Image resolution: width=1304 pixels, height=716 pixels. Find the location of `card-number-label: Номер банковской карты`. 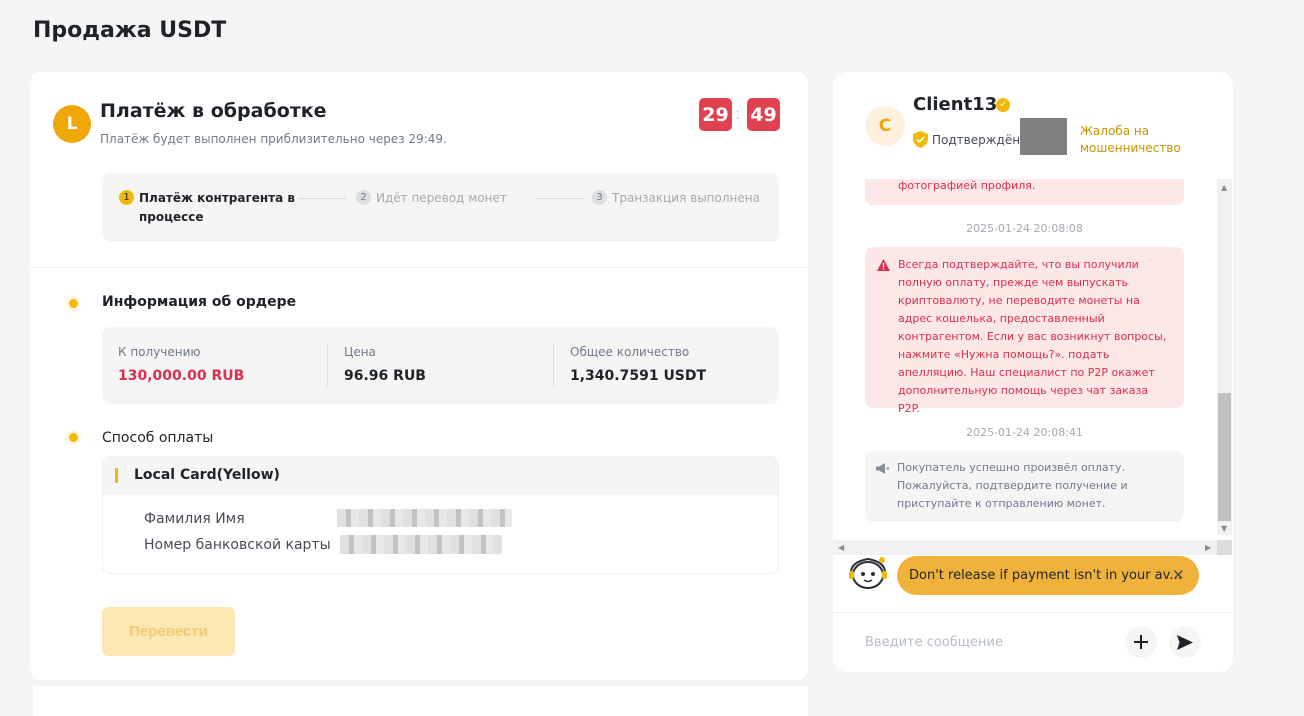

card-number-label: Номер банковской карты is located at coordinates (237, 545).